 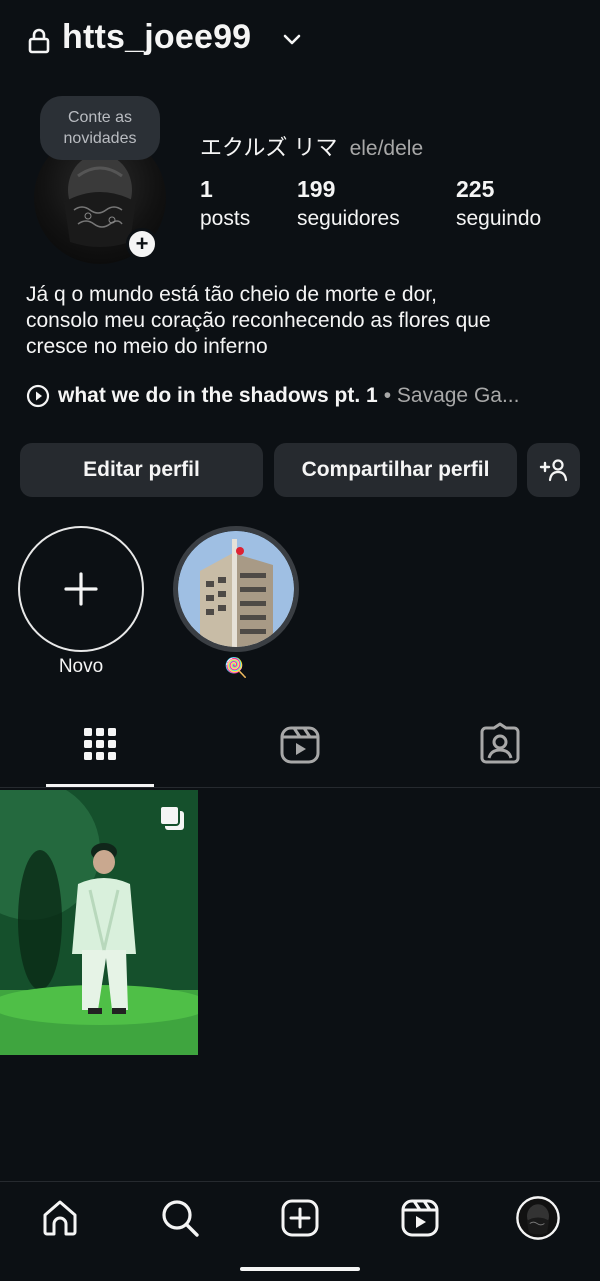 I want to click on edit-profile-button: Editar perfil, so click(x=141, y=470).